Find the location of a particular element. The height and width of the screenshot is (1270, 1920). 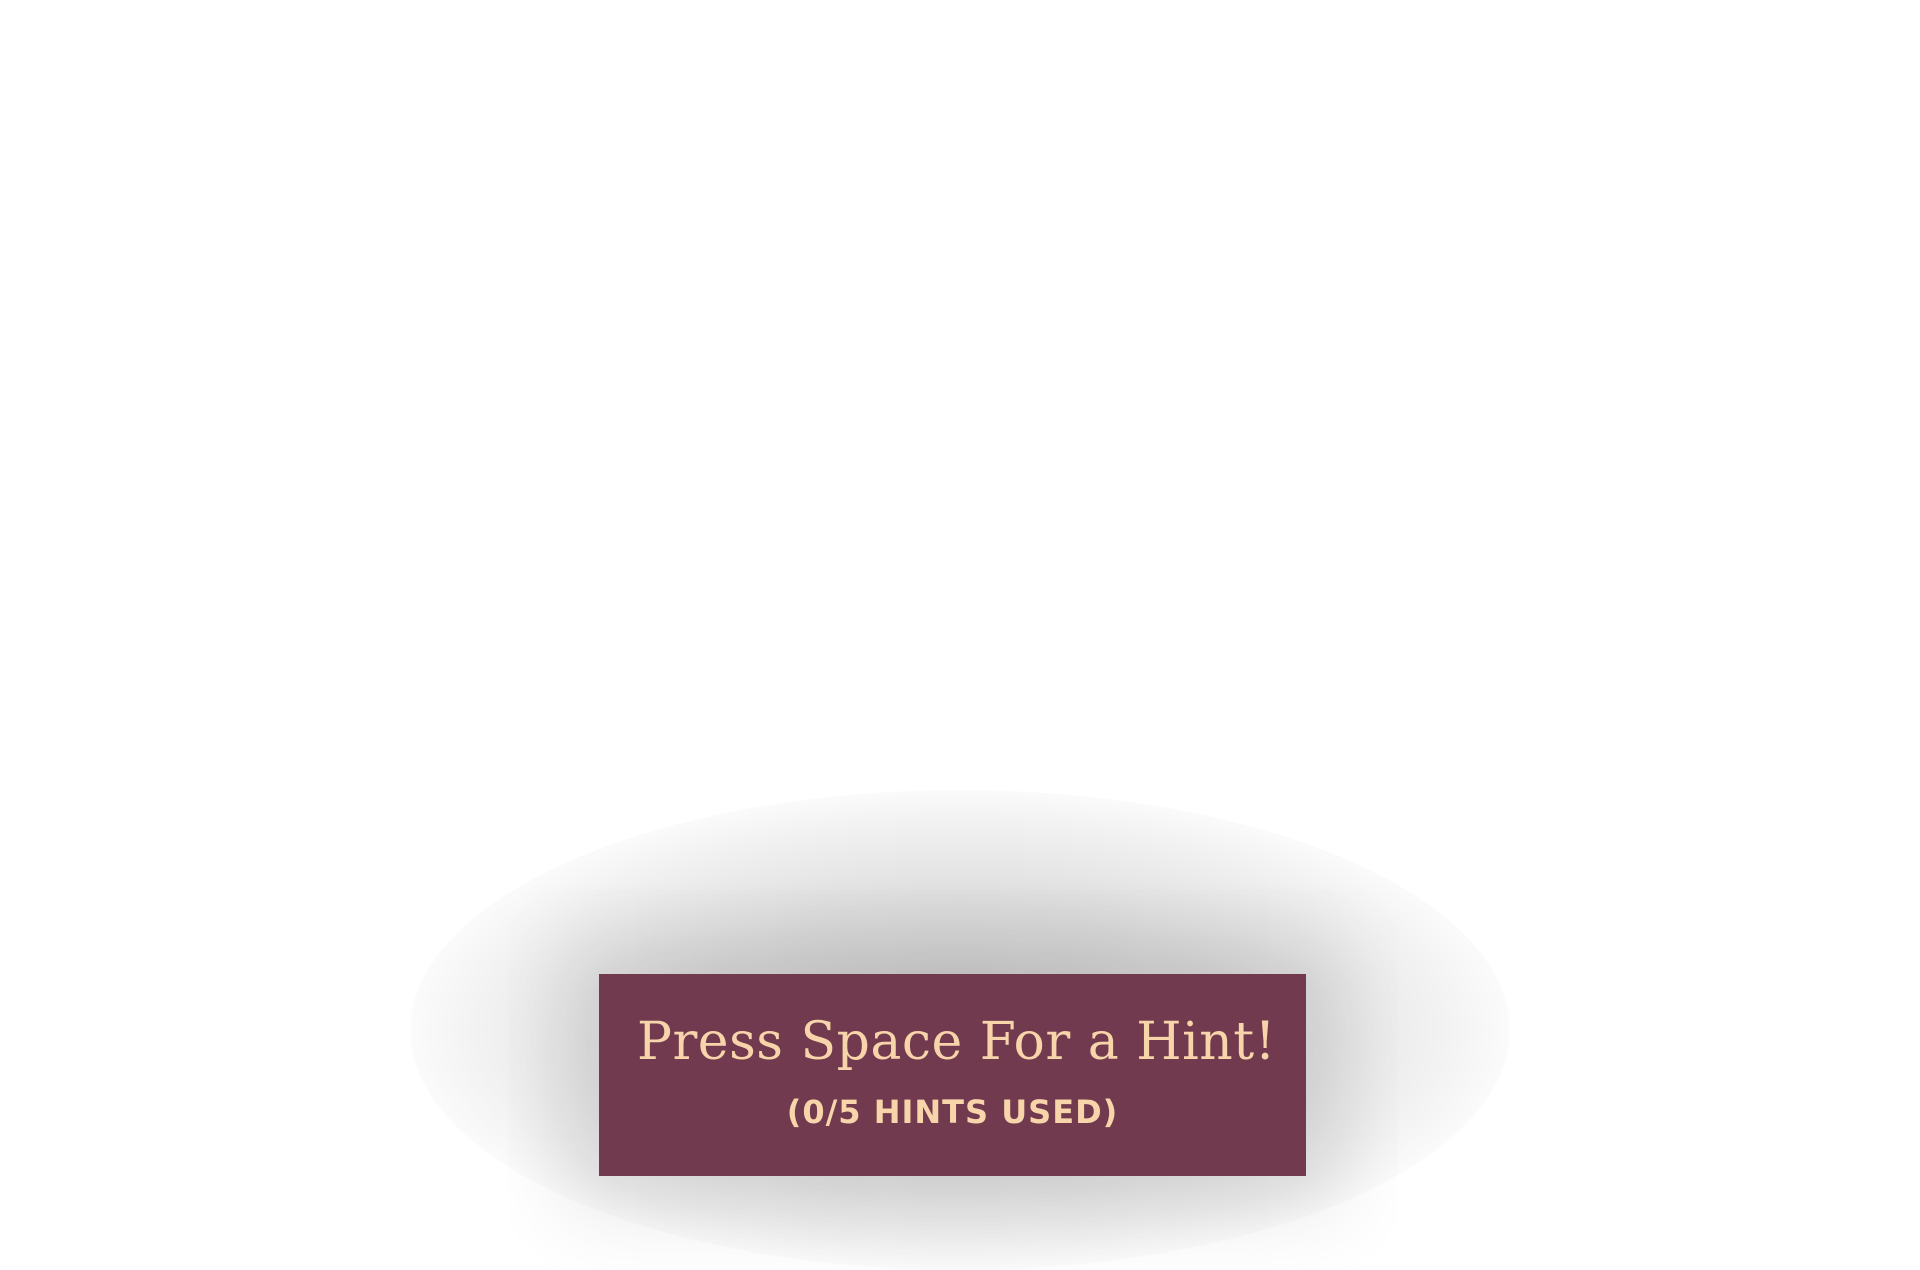

hints-used-counter: (0/5 HINTS USED) is located at coordinates (952, 1112).